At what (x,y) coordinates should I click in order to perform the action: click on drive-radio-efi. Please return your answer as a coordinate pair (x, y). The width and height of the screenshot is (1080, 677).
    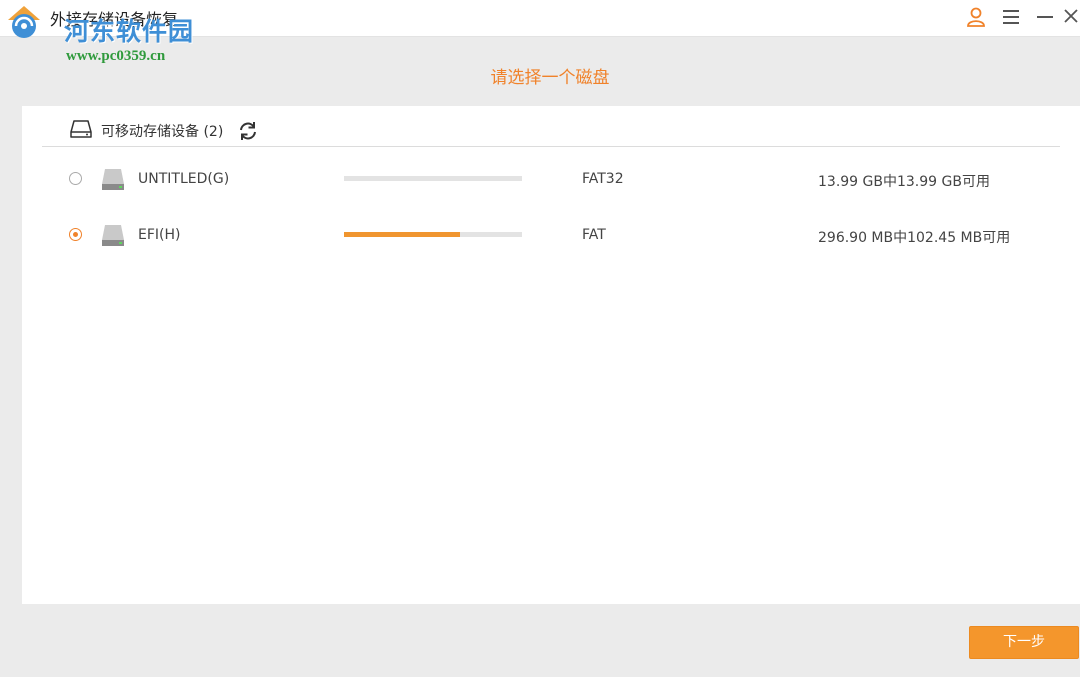
    Looking at the image, I should click on (75, 234).